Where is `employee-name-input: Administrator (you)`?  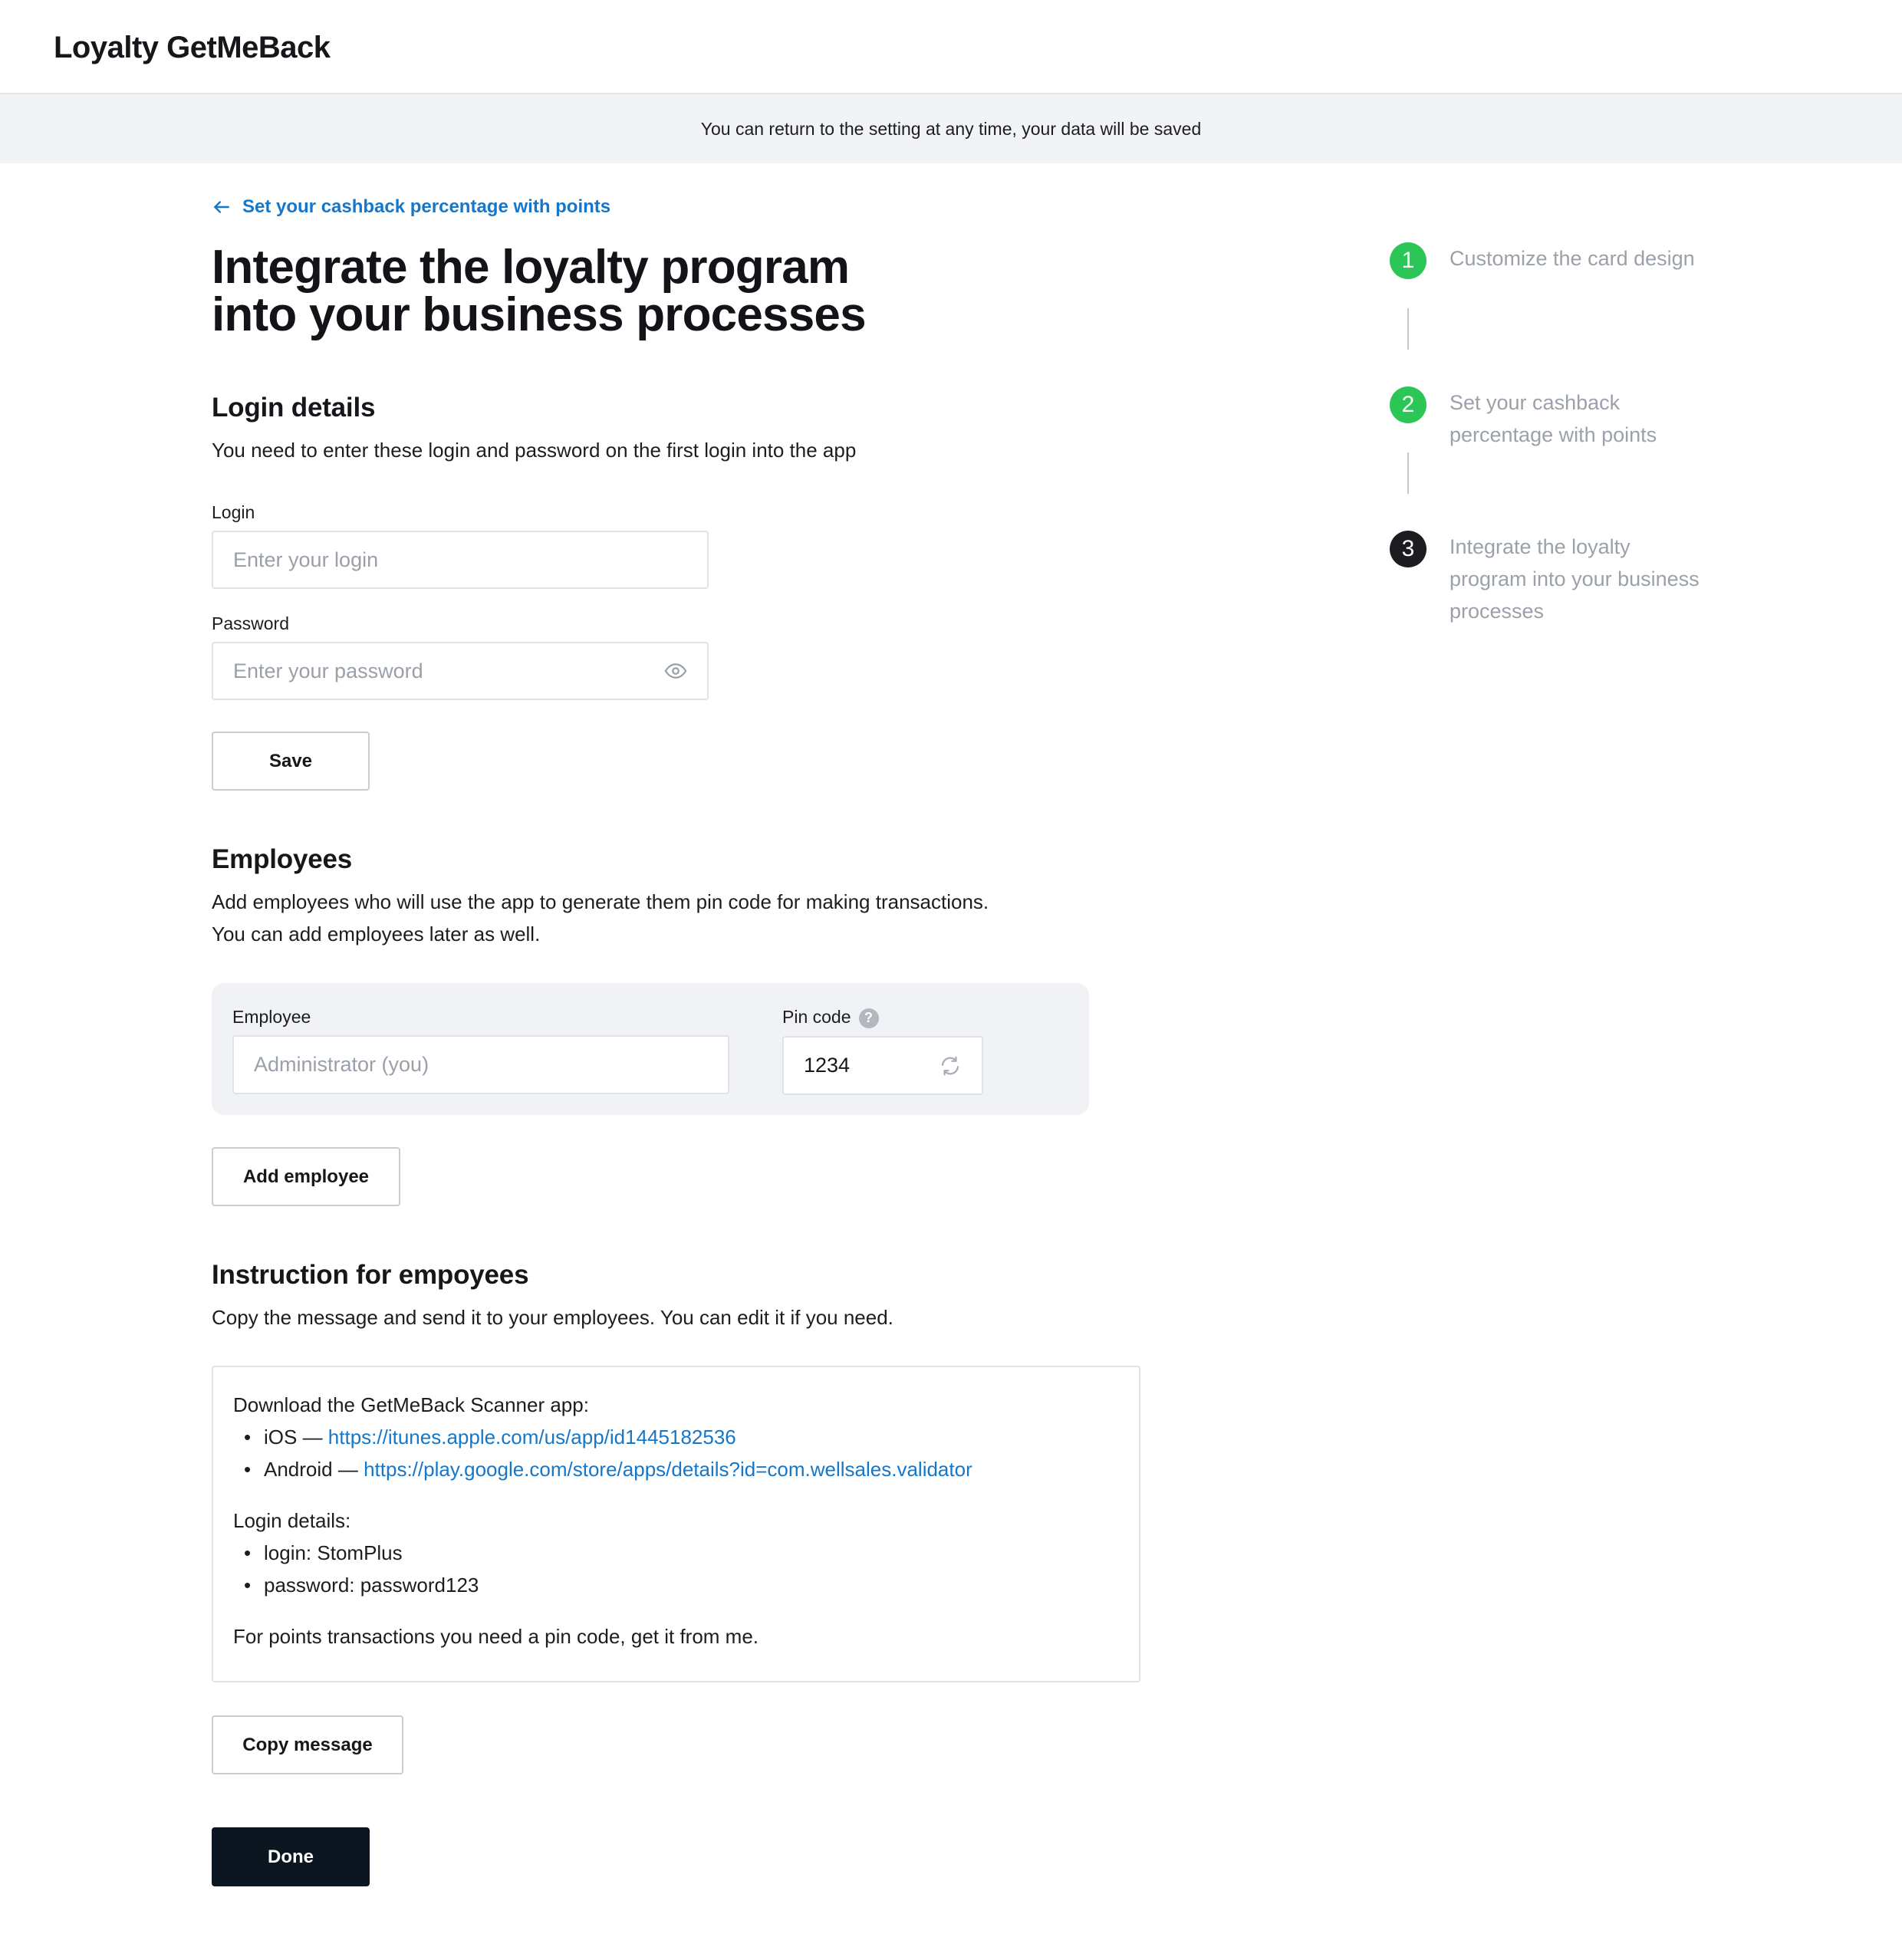
employee-name-input: Administrator (you) is located at coordinates (480, 1064).